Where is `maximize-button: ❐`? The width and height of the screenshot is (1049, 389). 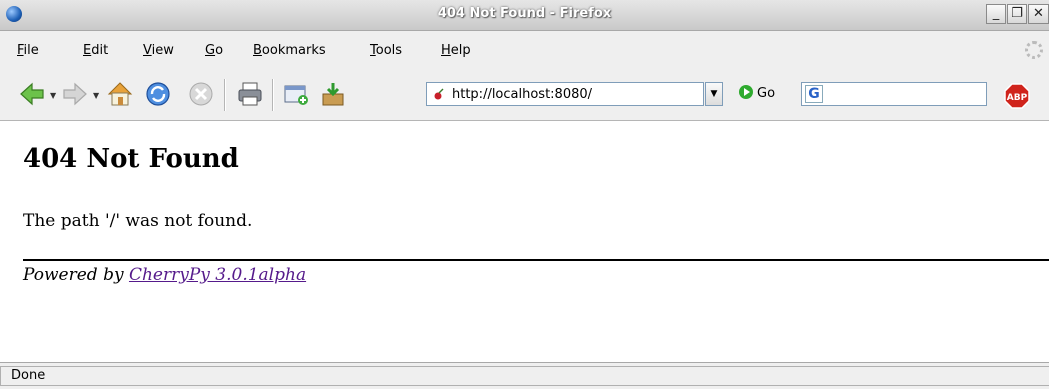
maximize-button: ❐ is located at coordinates (1017, 14).